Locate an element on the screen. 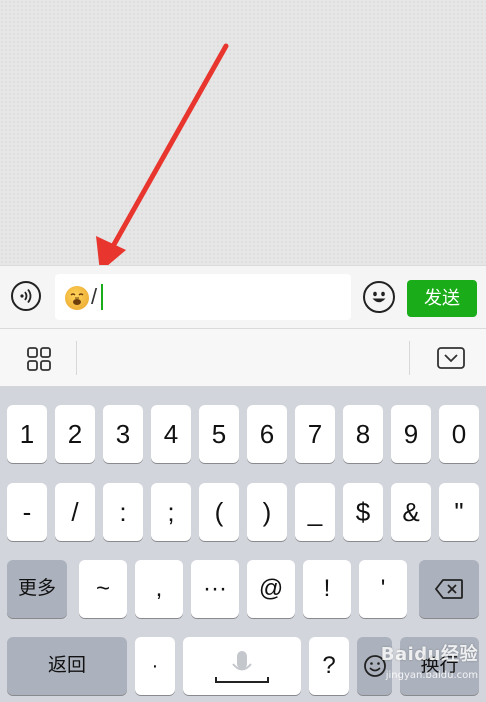 The image size is (486, 702). key-right-paren: ) is located at coordinates (267, 512).